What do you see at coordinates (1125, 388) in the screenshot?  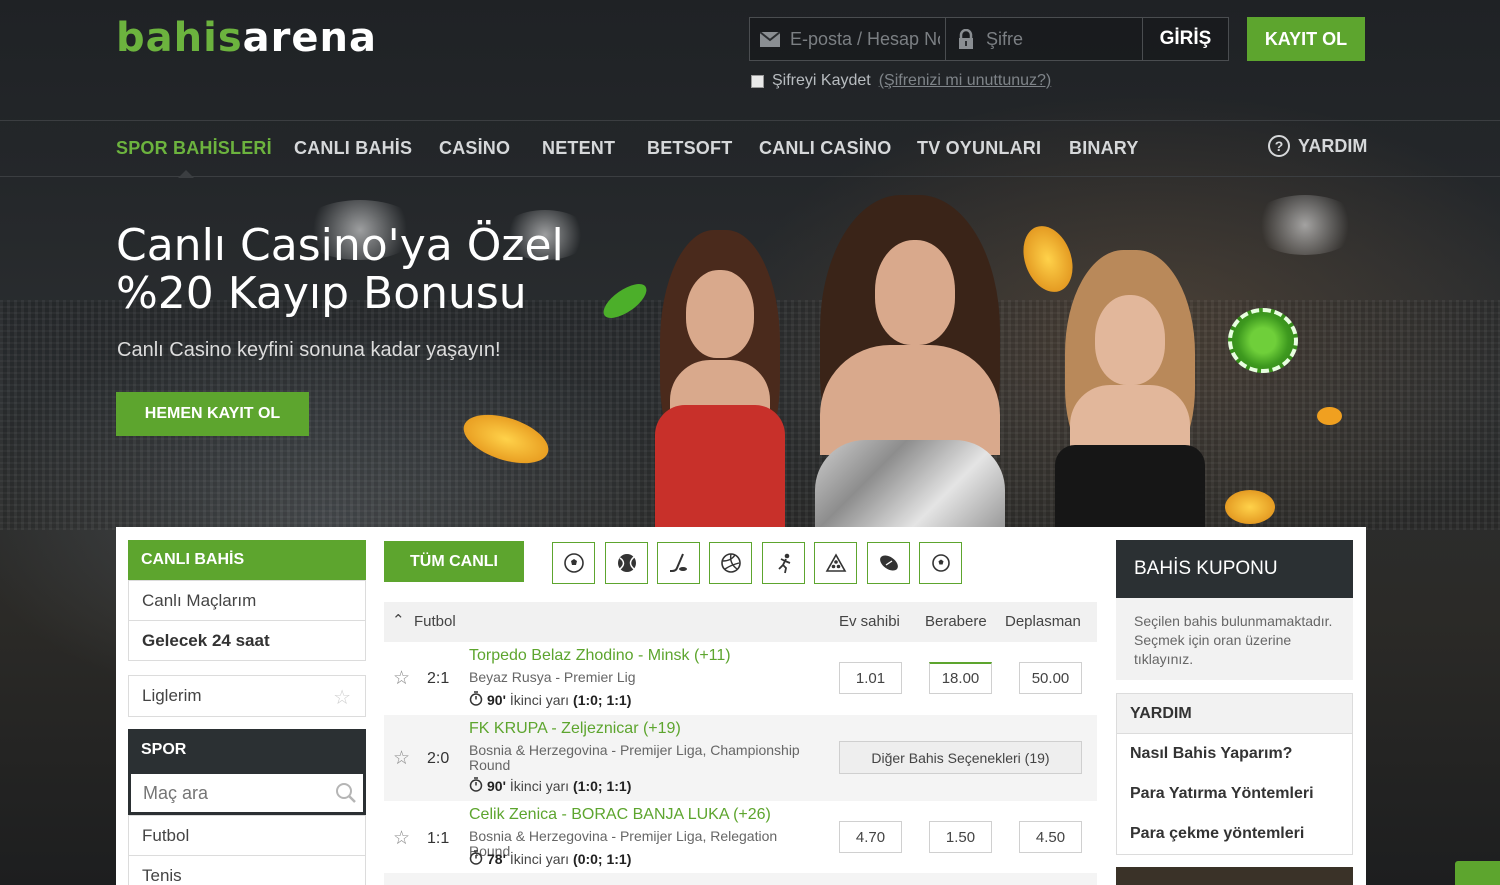 I see `hero-model-right` at bounding box center [1125, 388].